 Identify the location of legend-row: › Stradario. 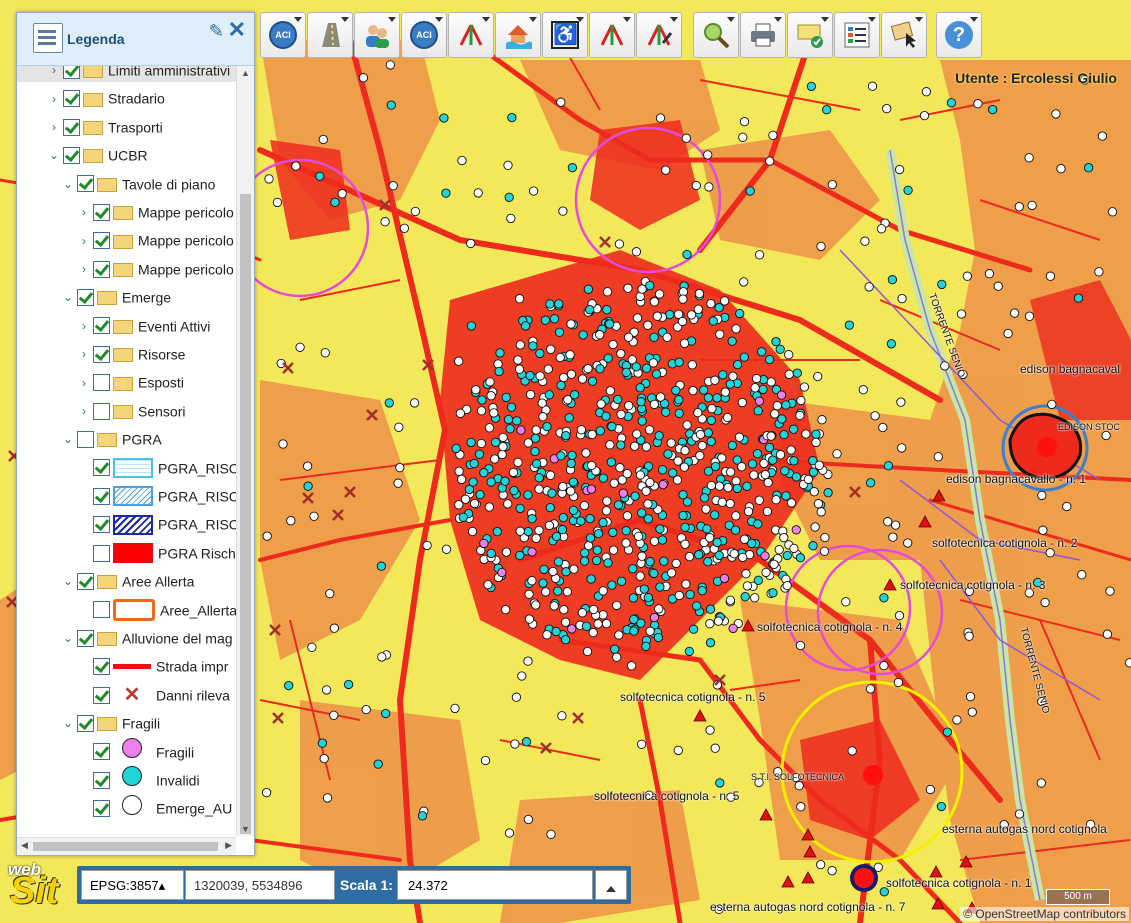
(126, 97).